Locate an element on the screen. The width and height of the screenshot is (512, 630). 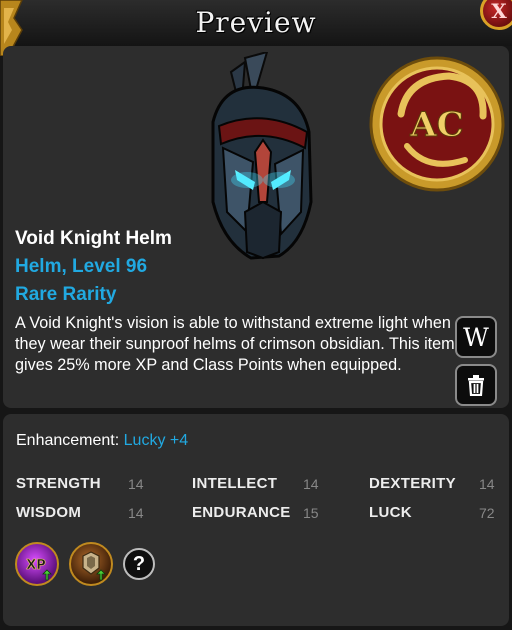
stat-wisdom-value: 14 is located at coordinates (136, 513).